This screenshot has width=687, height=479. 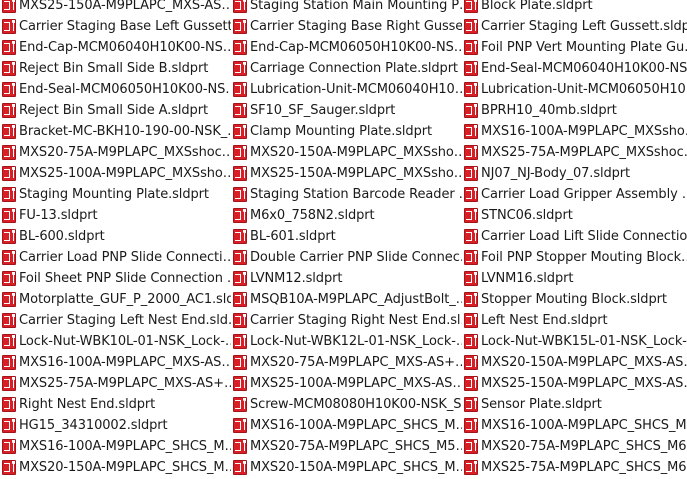 What do you see at coordinates (87, 404) in the screenshot?
I see `file-name: Right Nest End.sldprt` at bounding box center [87, 404].